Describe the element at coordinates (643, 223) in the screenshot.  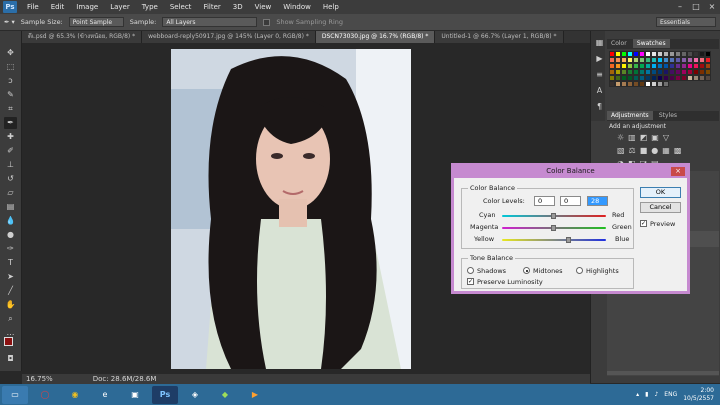
I see `preview-checkbox: ✓` at that location.